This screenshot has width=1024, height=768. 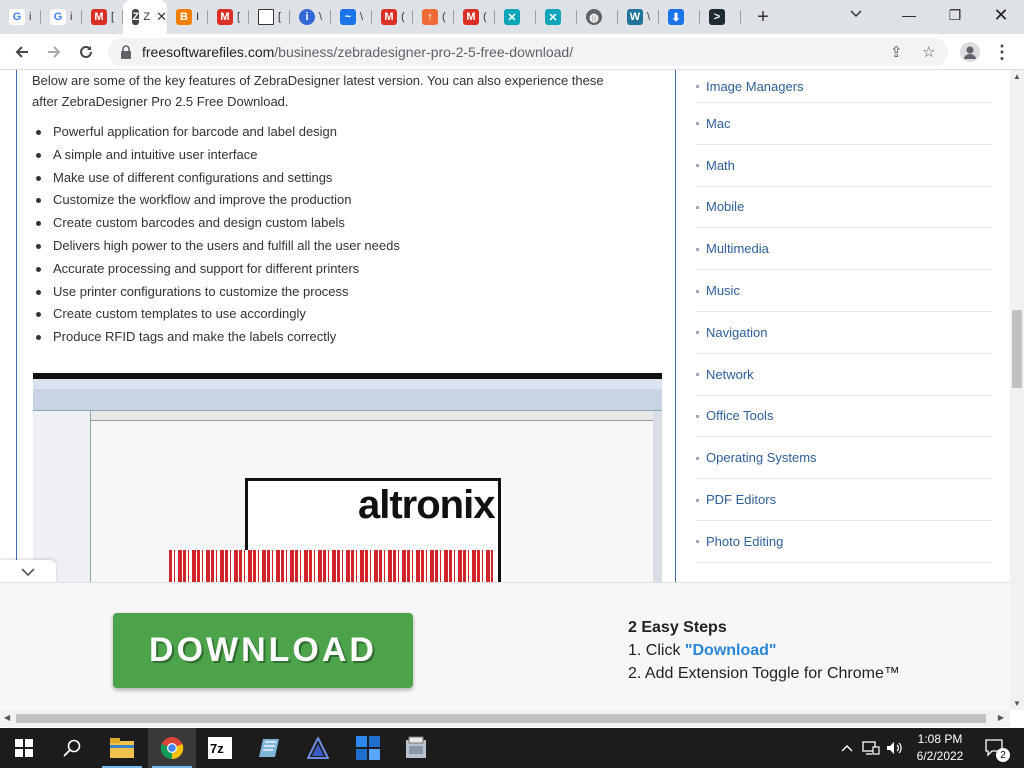 I want to click on browser-tab: BI, so click(x=187, y=17).